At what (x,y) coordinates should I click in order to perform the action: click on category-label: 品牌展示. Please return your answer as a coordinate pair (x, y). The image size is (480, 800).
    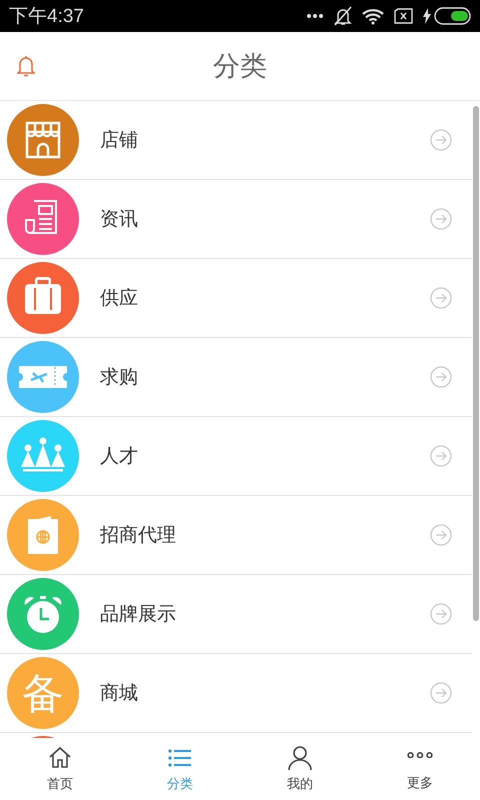
    Looking at the image, I should click on (138, 614).